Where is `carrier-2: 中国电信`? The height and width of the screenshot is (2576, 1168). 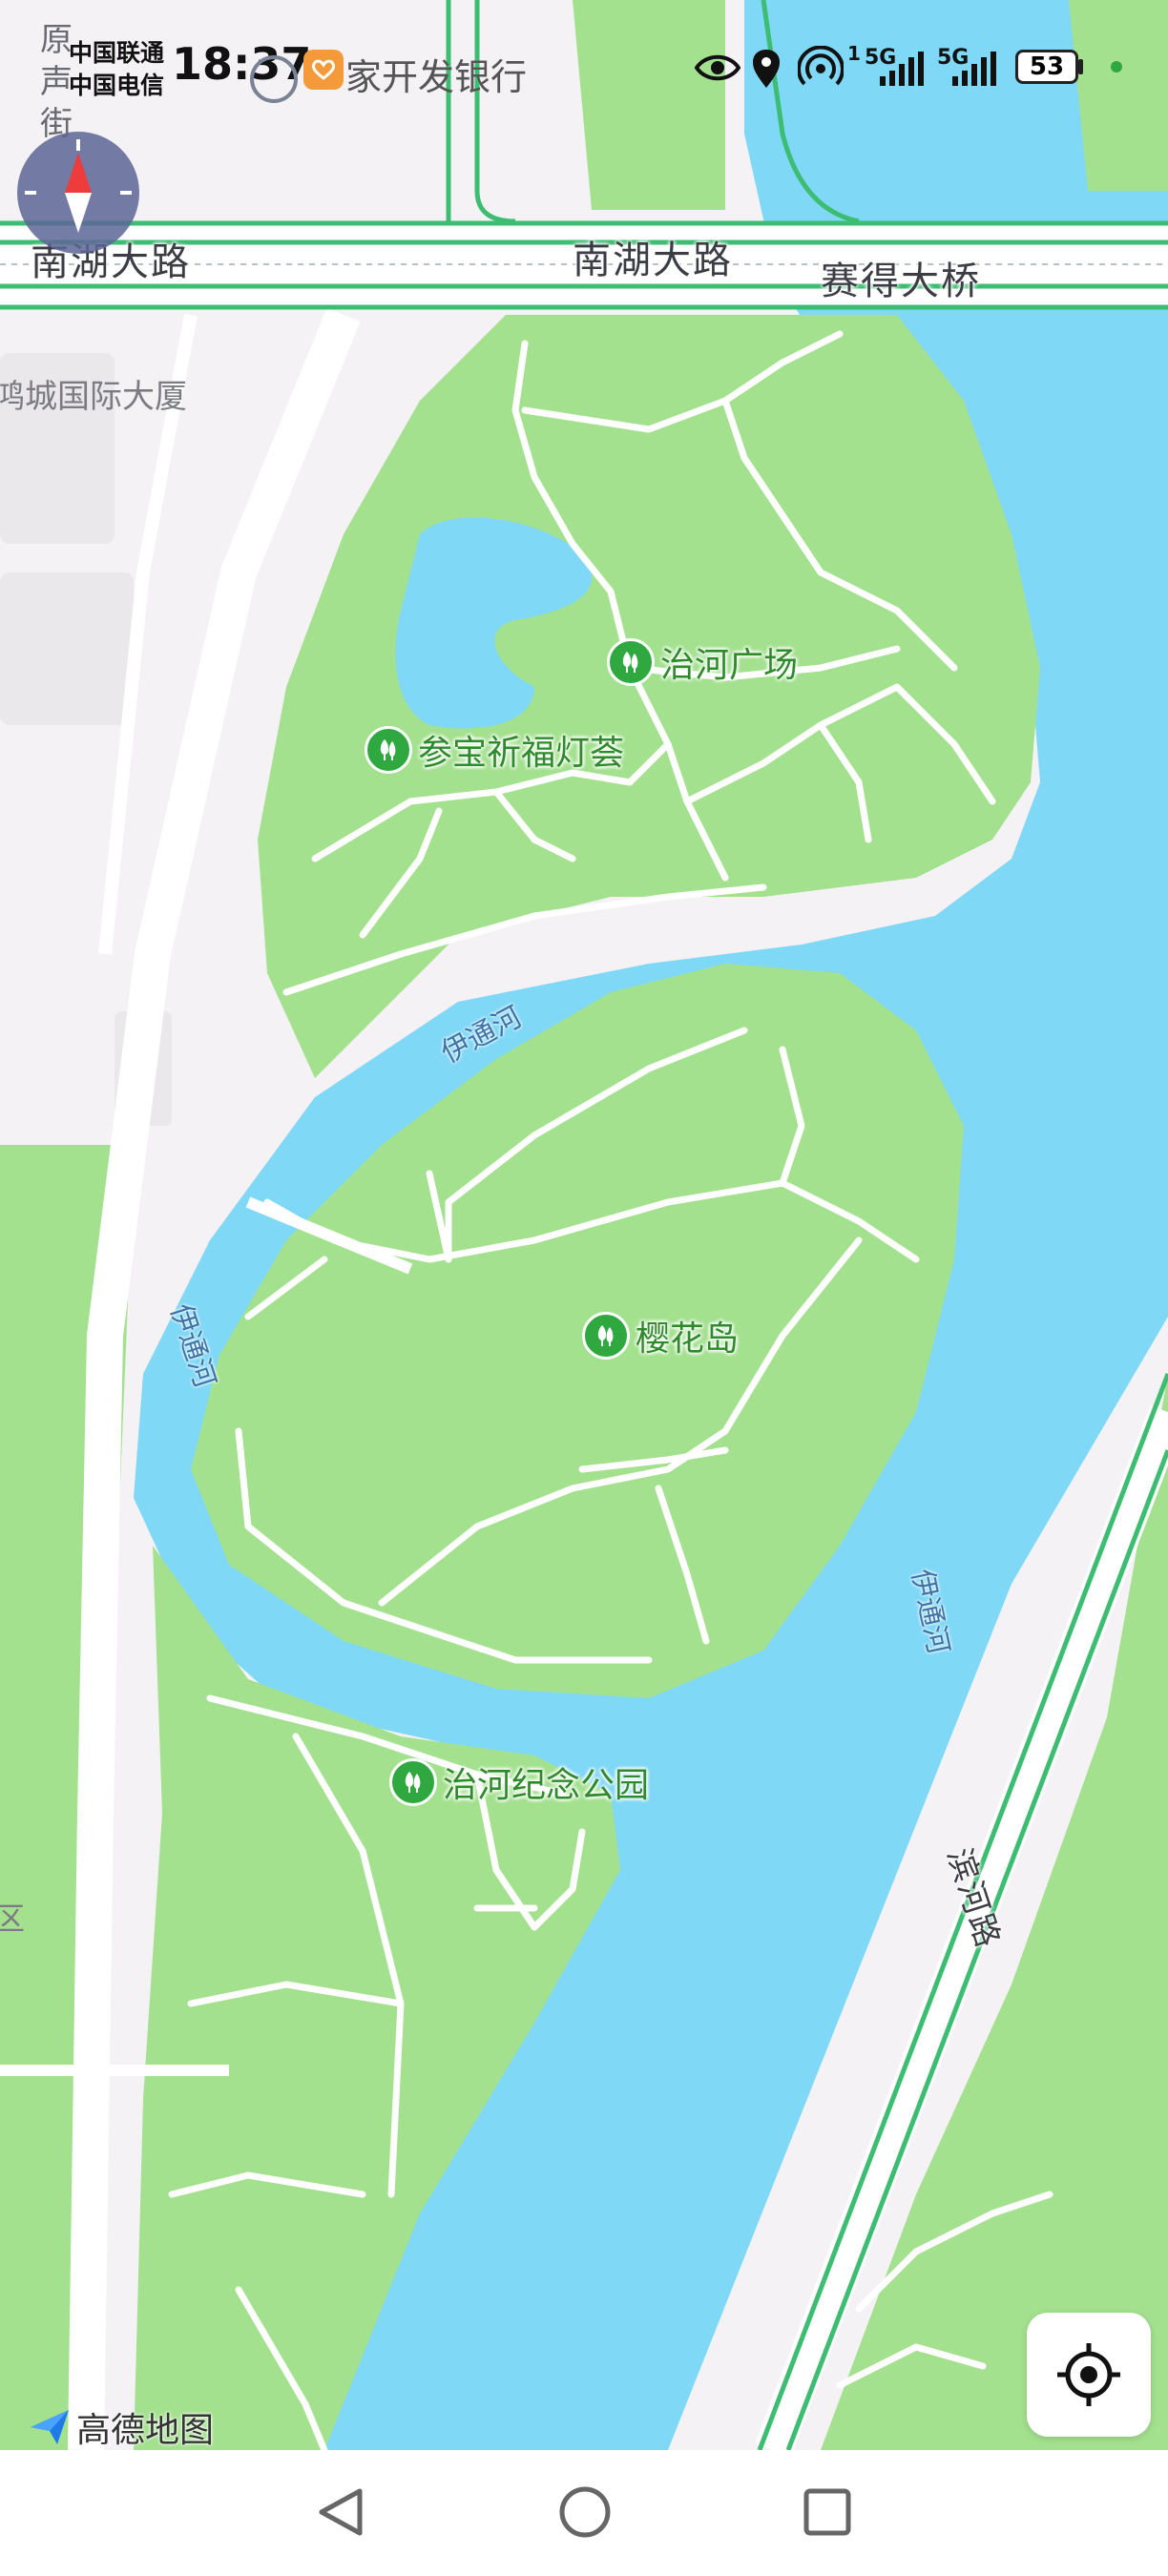 carrier-2: 中国电信 is located at coordinates (117, 85).